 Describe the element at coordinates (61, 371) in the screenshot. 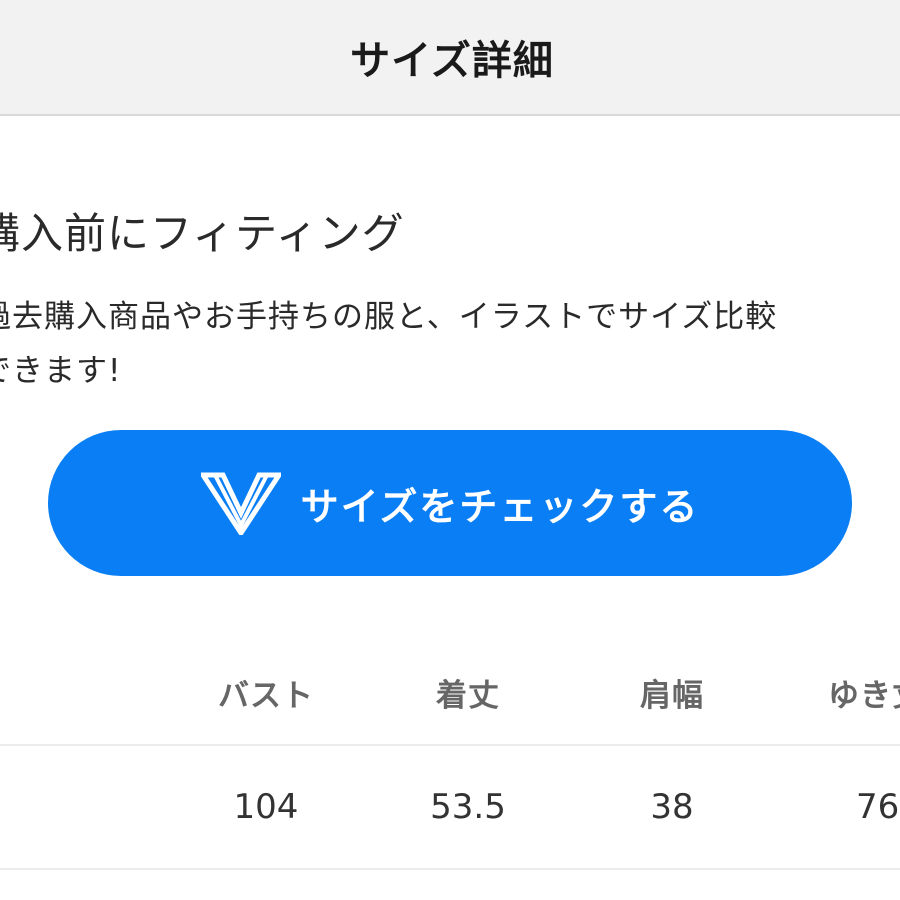

I see `fitting-description-line-2: できます!` at that location.